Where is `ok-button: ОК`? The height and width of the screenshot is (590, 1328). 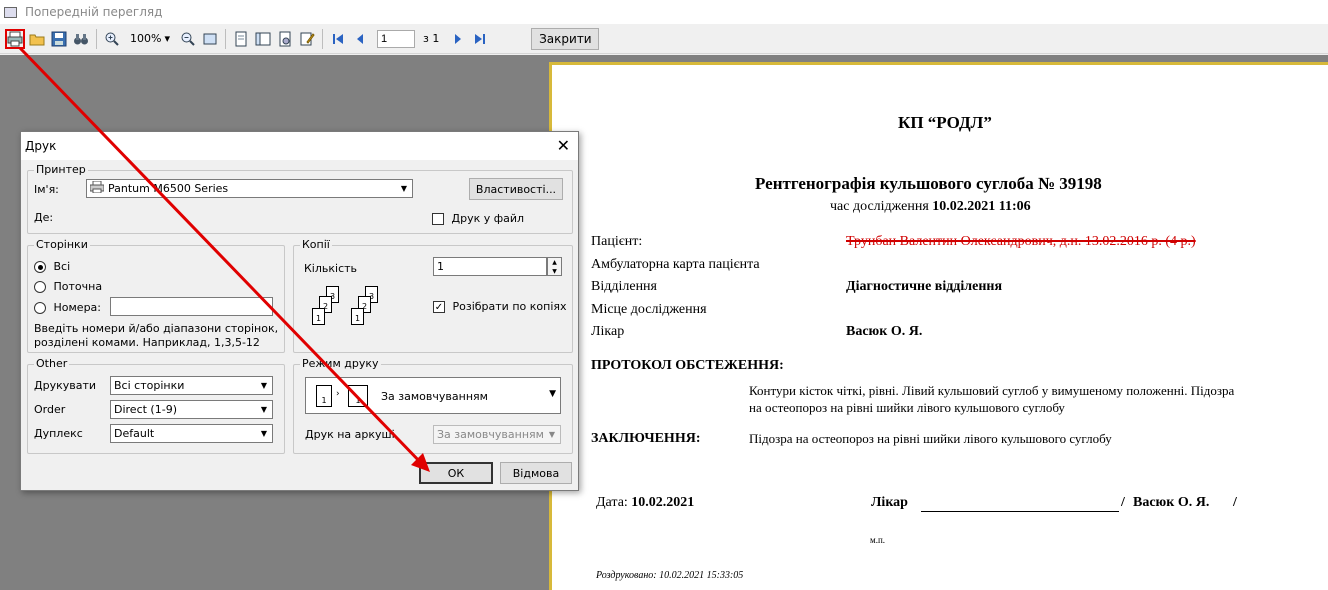 ok-button: ОК is located at coordinates (456, 473).